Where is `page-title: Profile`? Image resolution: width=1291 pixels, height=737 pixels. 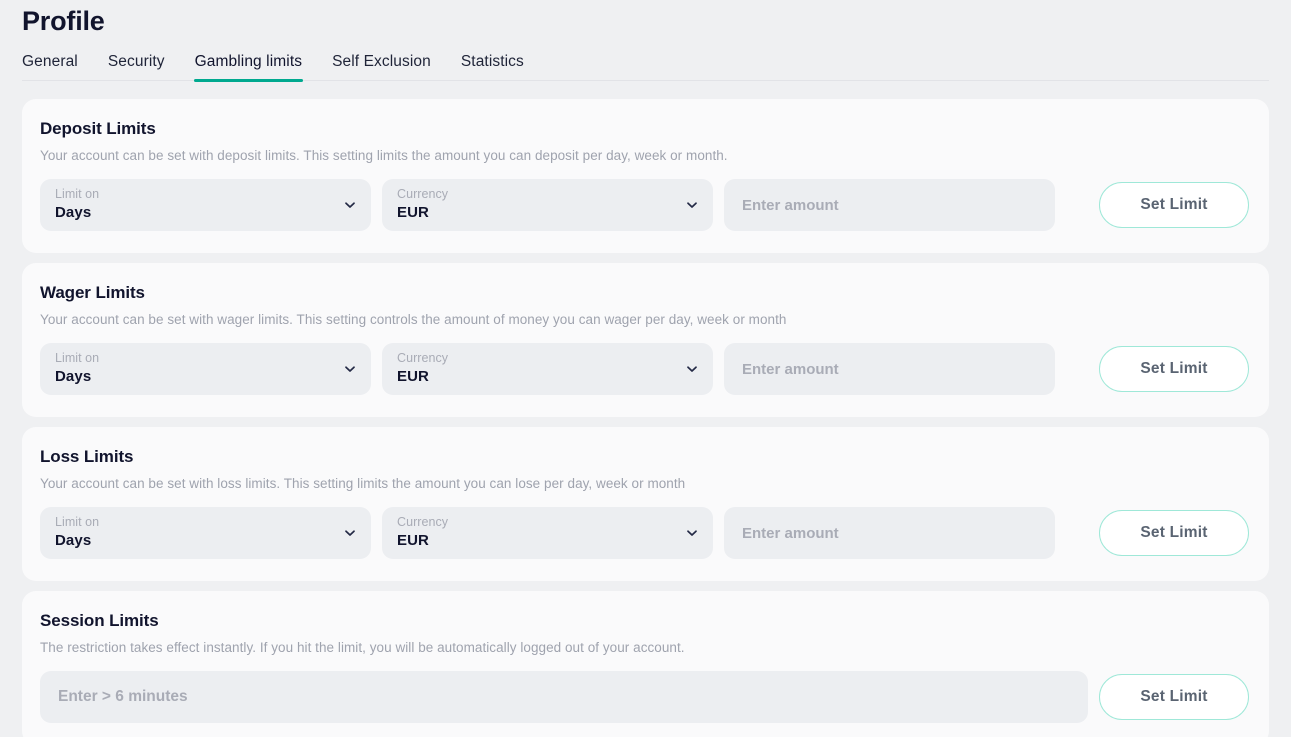
page-title: Profile is located at coordinates (63, 21).